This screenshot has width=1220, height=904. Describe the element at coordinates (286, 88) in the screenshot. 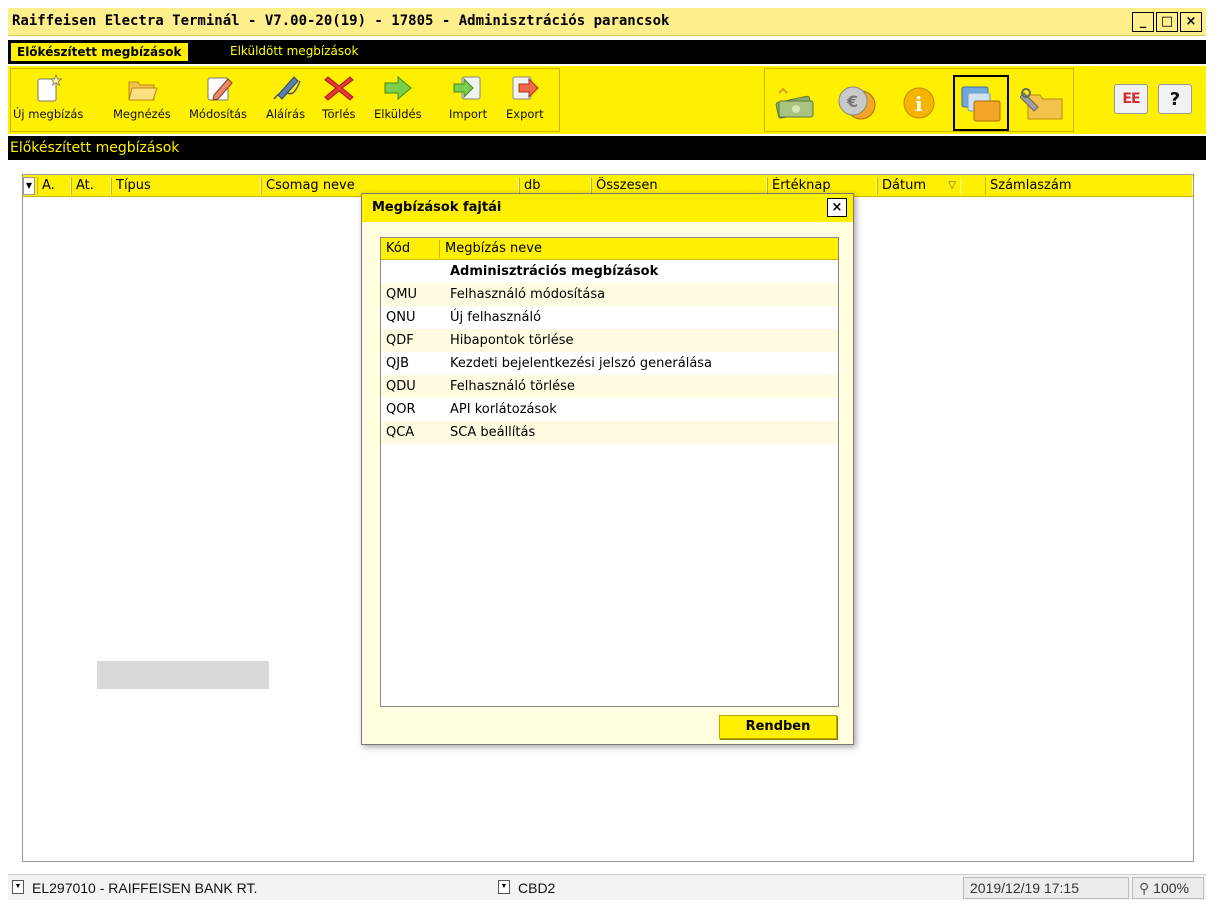

I see `sign-pen-icon` at that location.